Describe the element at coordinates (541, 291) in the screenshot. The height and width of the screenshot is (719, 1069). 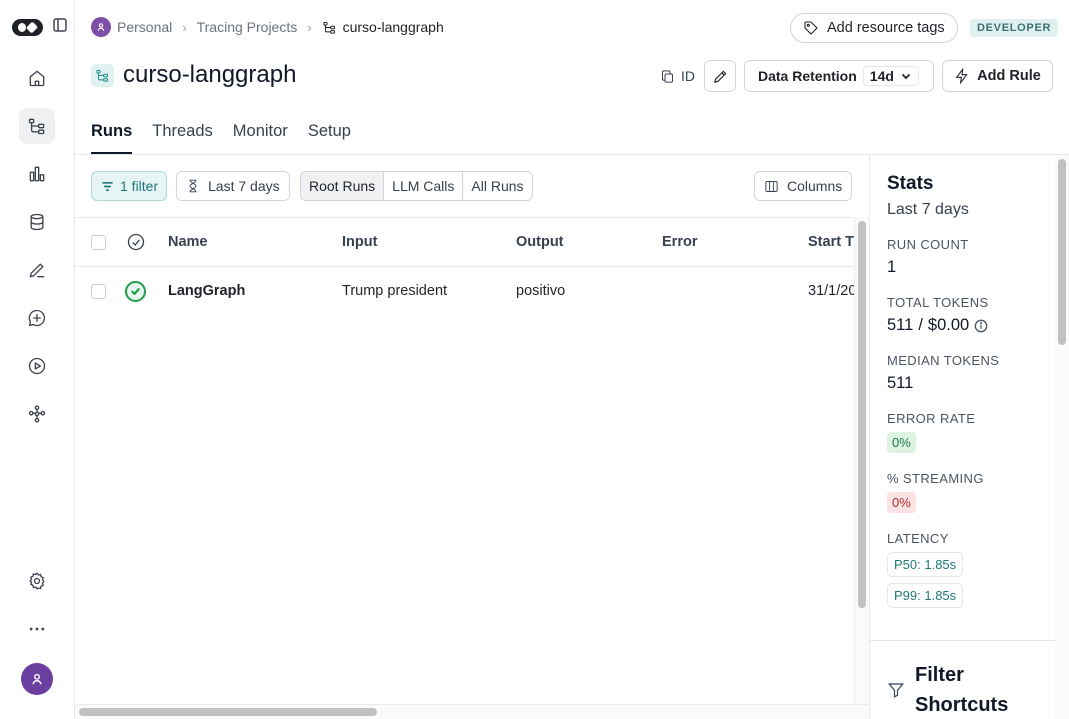
I see `row-output: positivo` at that location.